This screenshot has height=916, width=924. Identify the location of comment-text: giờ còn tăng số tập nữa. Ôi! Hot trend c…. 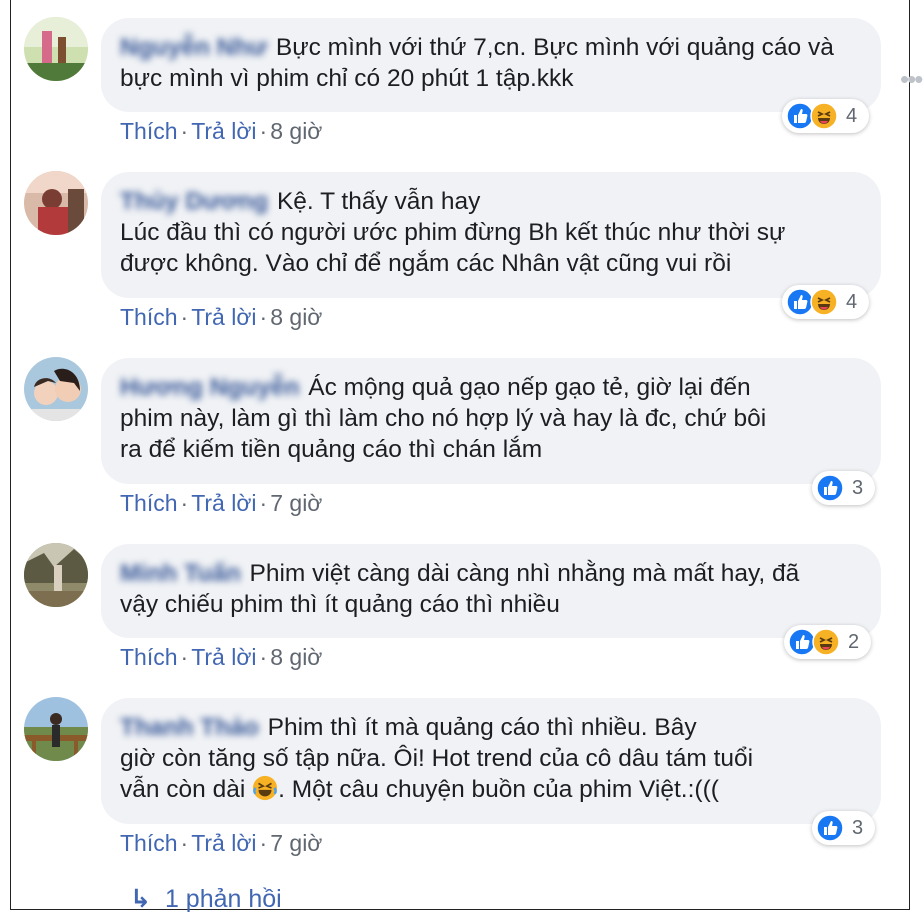
(437, 758).